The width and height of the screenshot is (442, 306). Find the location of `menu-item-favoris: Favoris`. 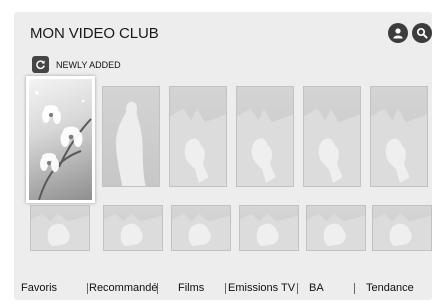

menu-item-favoris: Favoris is located at coordinates (39, 288).